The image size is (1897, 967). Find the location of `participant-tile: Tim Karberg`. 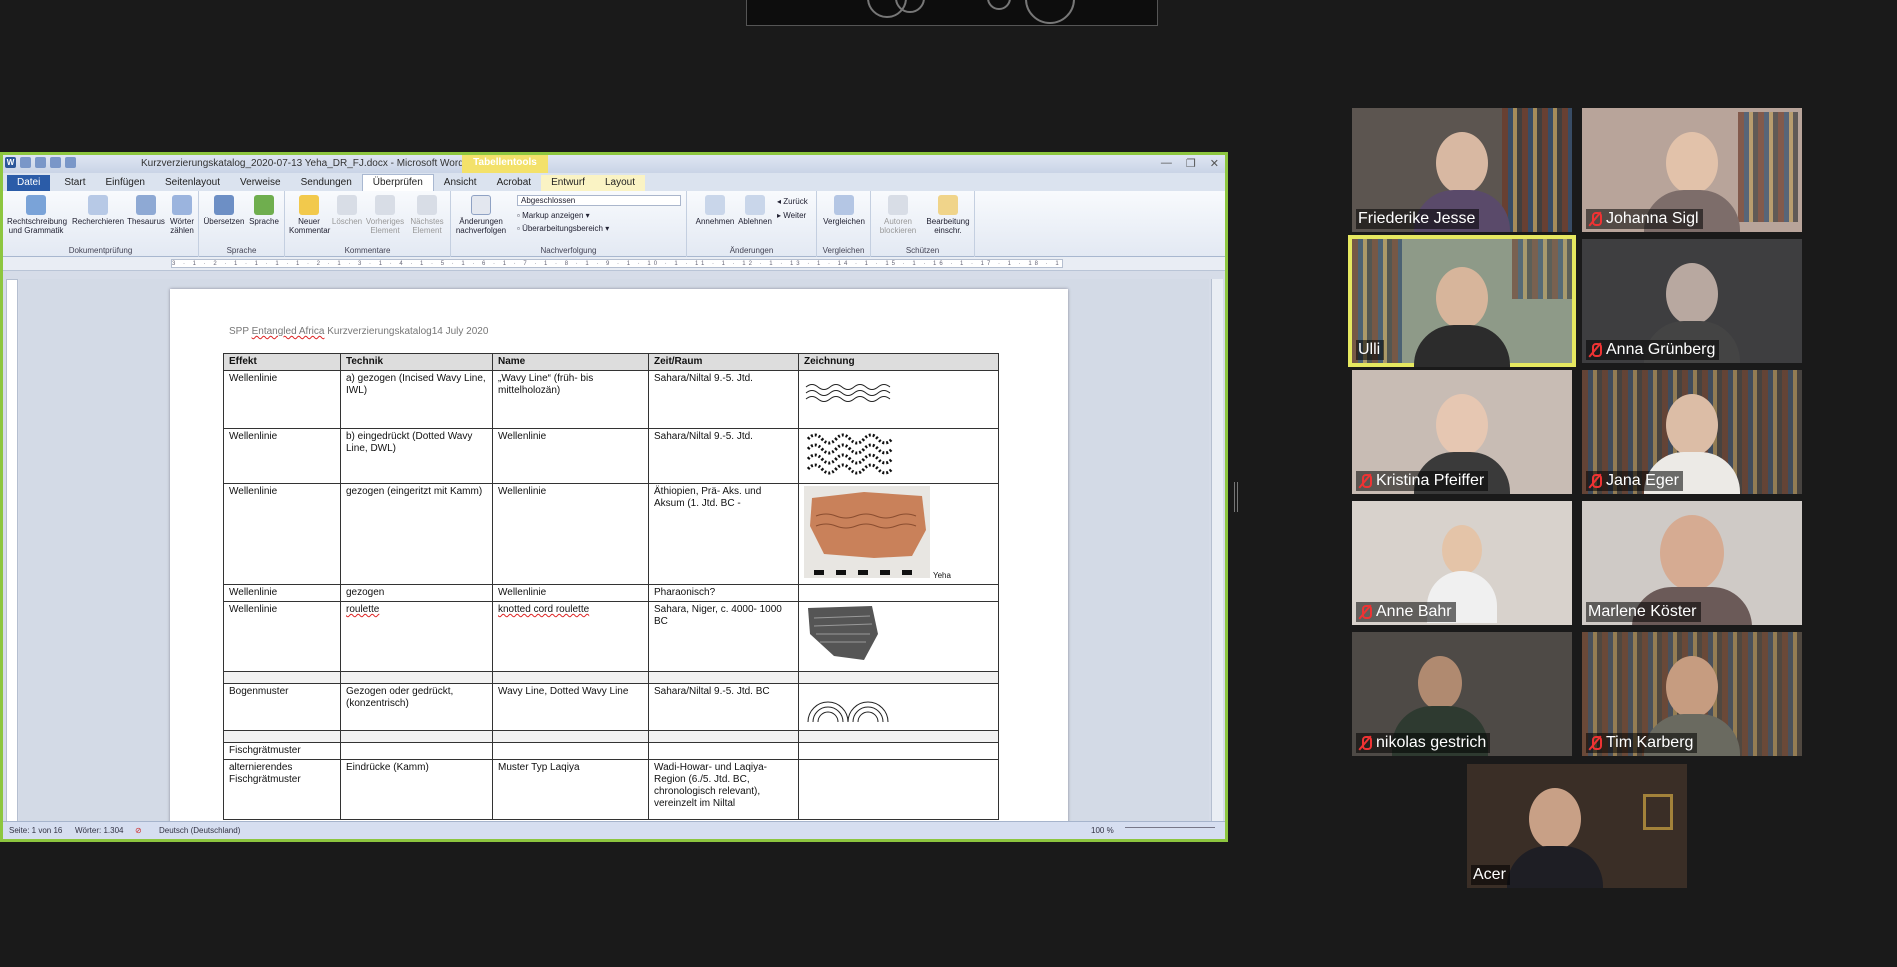

participant-tile: Tim Karberg is located at coordinates (1692, 694).